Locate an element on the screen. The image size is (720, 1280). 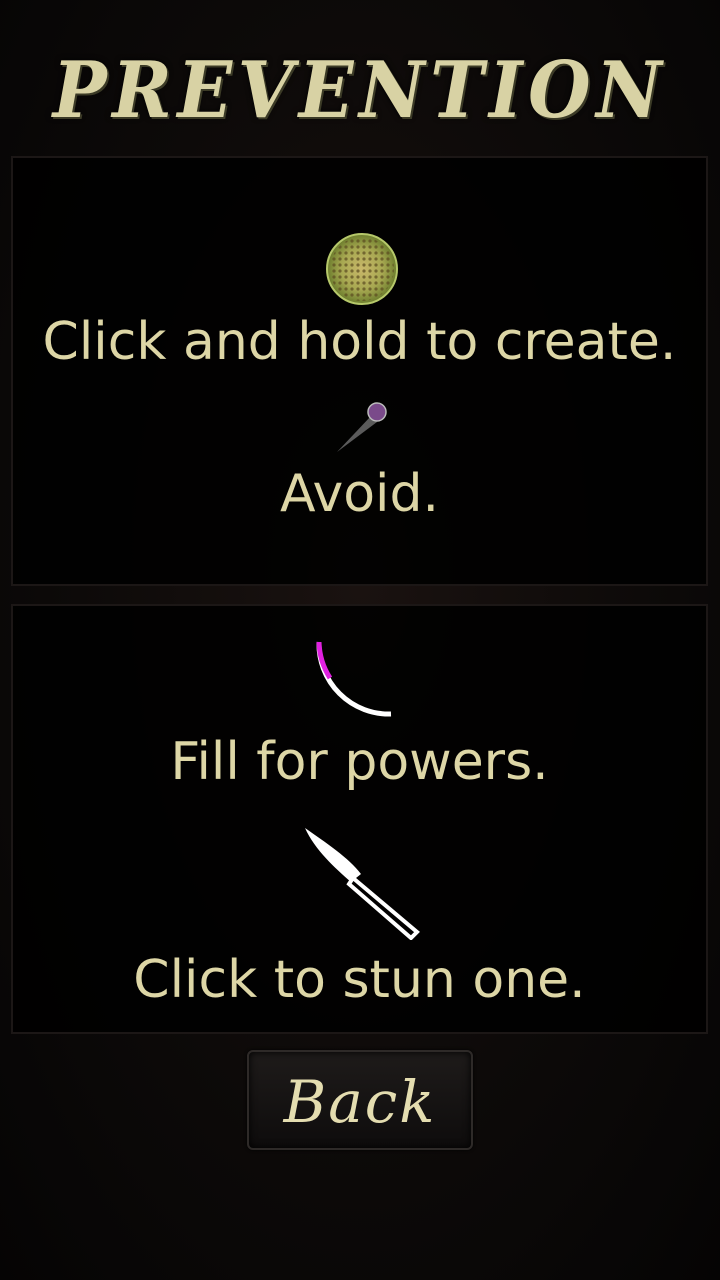
scalpel-icon is located at coordinates (362, 884).